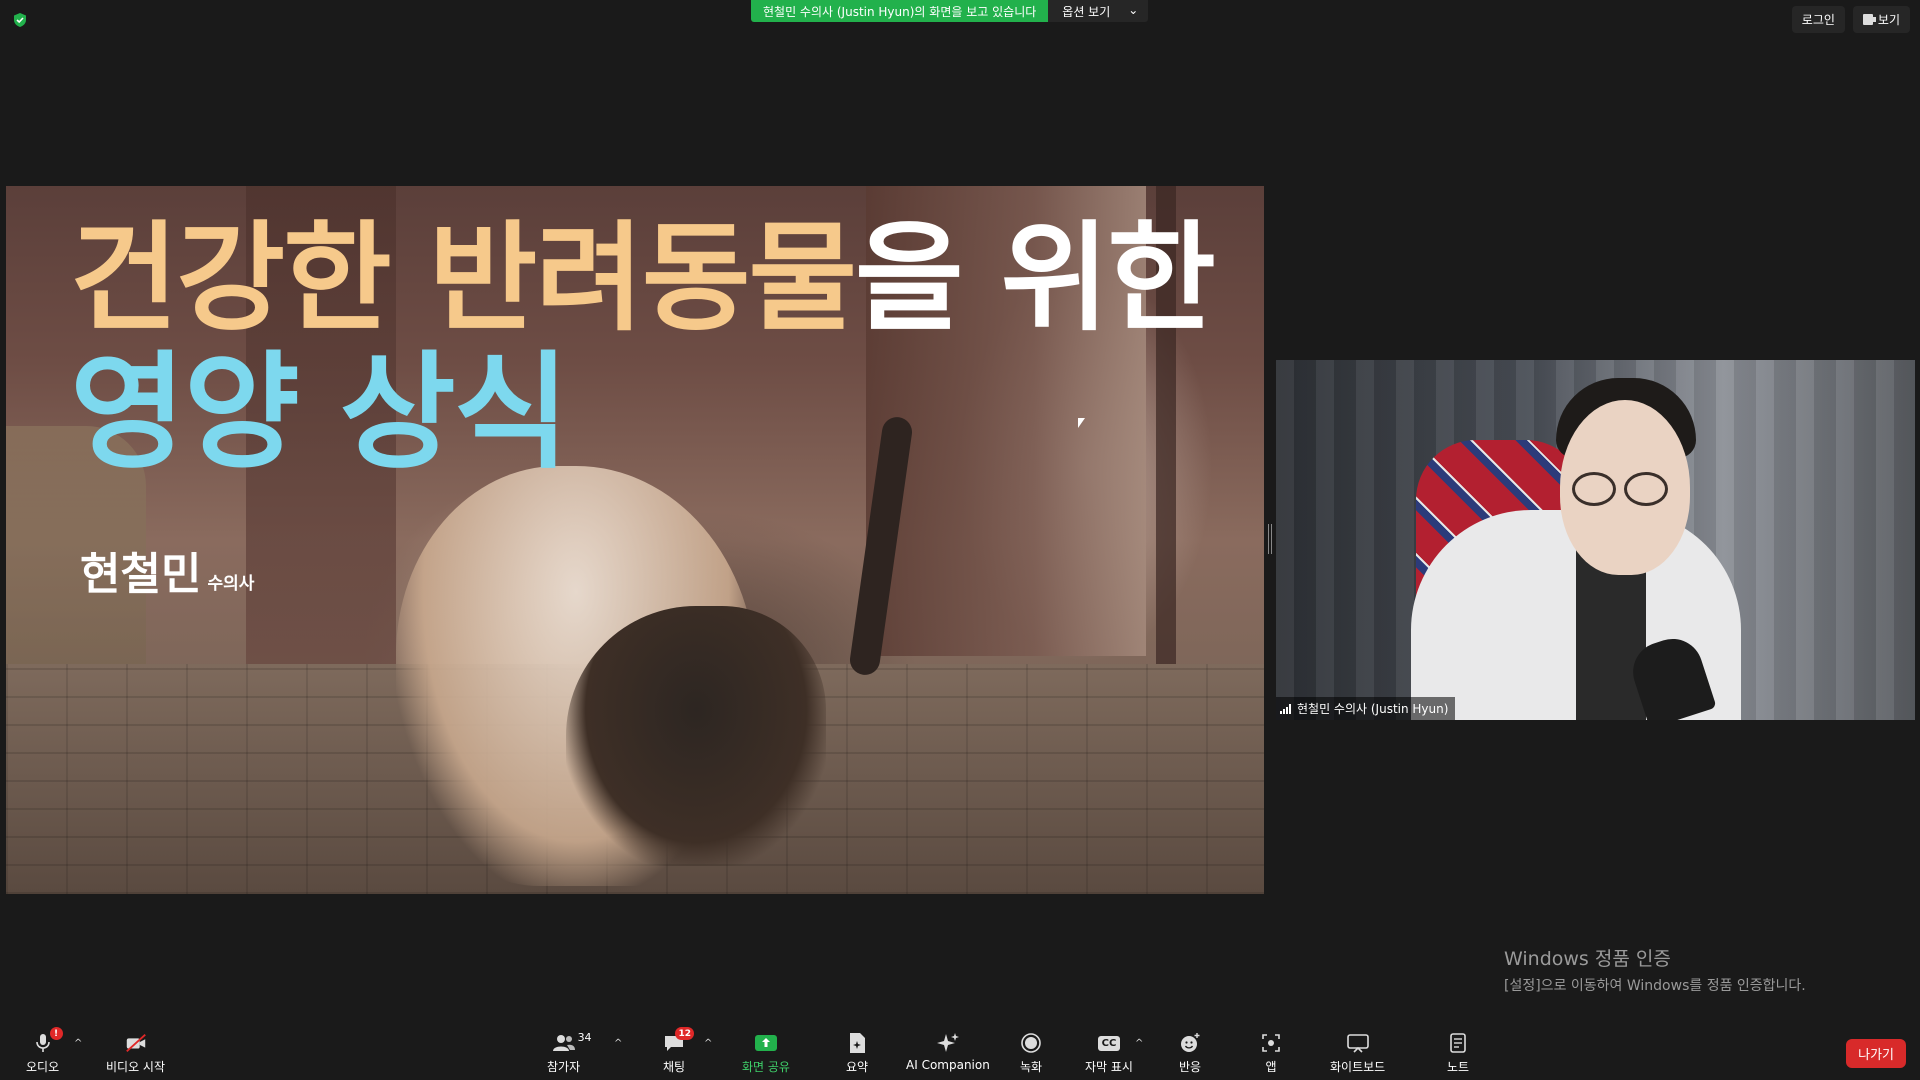 This screenshot has height=1080, width=1920. Describe the element at coordinates (618, 1043) in the screenshot. I see `participants-options-caret-icon: ^` at that location.